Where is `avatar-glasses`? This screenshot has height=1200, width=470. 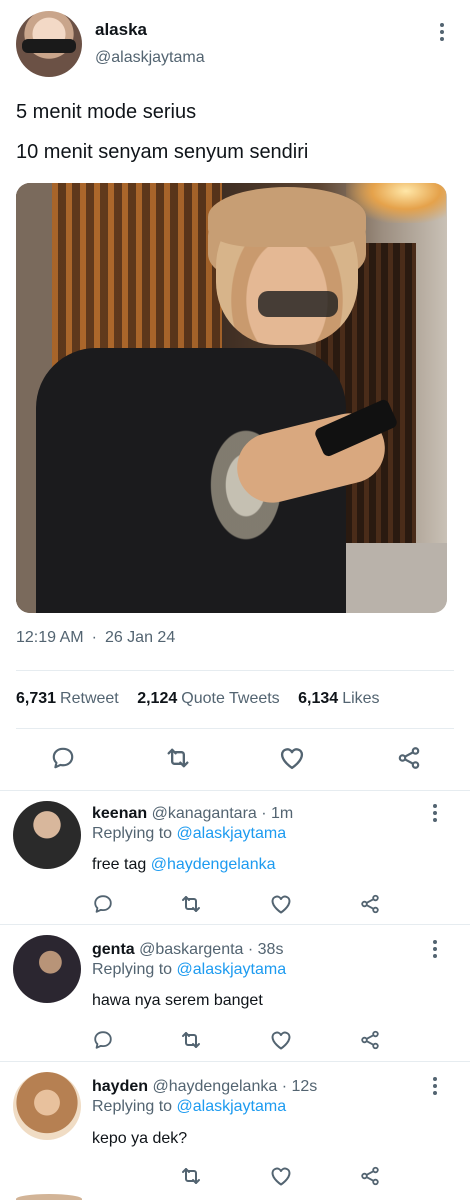
avatar-glasses is located at coordinates (49, 46).